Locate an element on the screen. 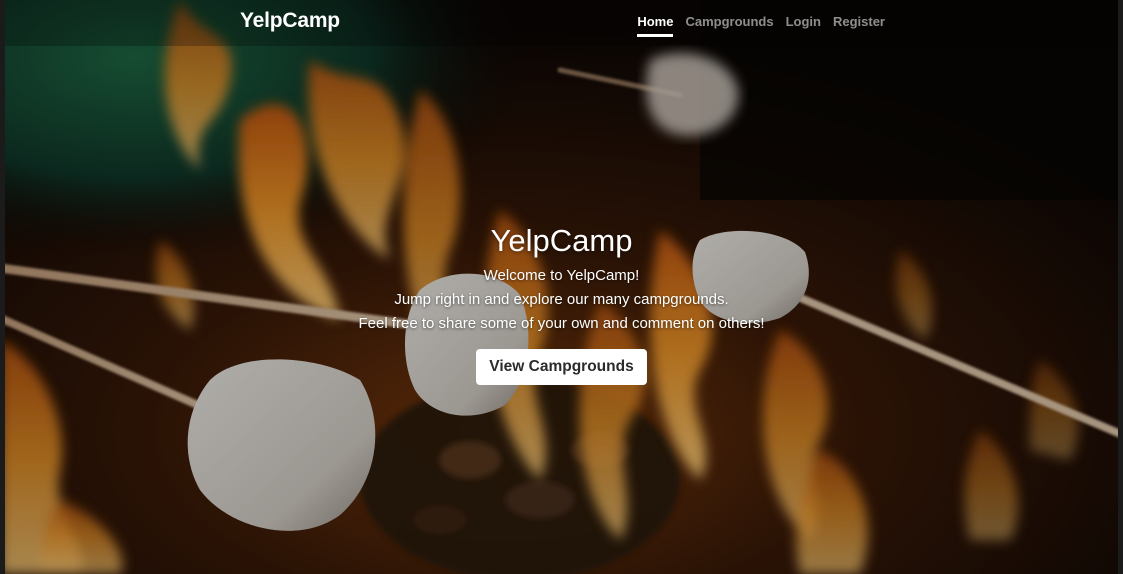  brand-logo: YelpCamp is located at coordinates (290, 21).